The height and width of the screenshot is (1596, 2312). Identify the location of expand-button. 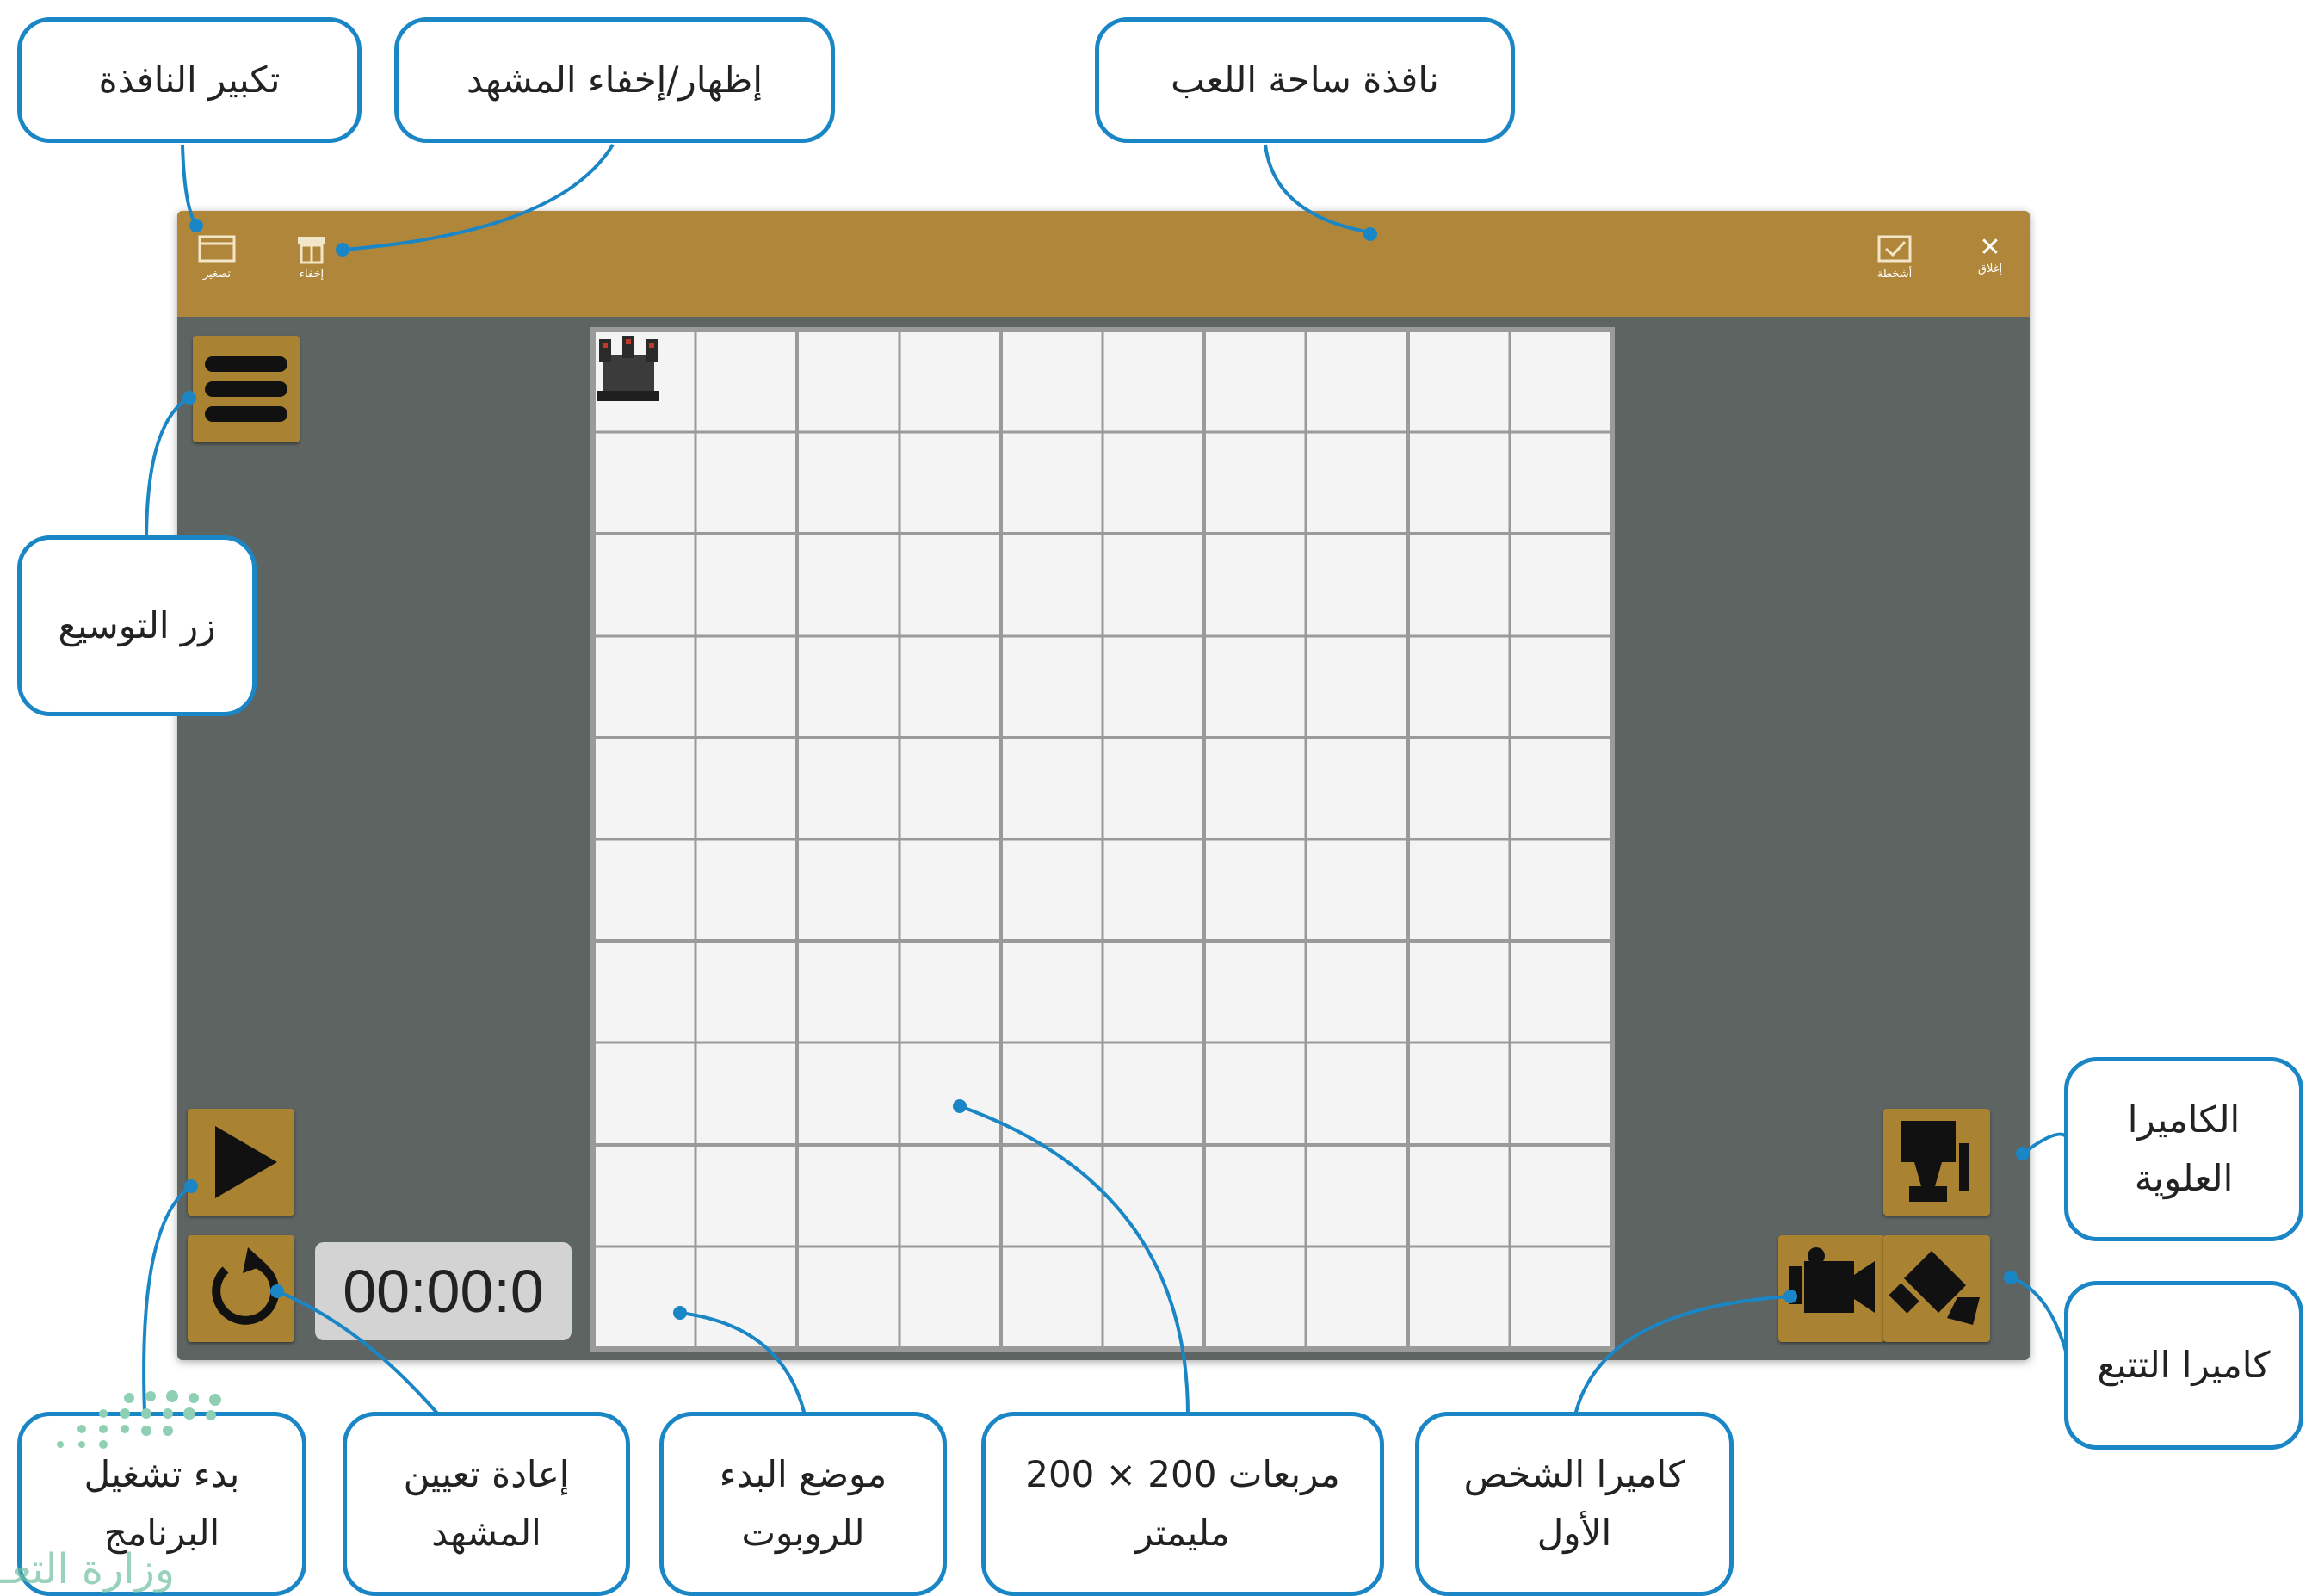
(246, 389).